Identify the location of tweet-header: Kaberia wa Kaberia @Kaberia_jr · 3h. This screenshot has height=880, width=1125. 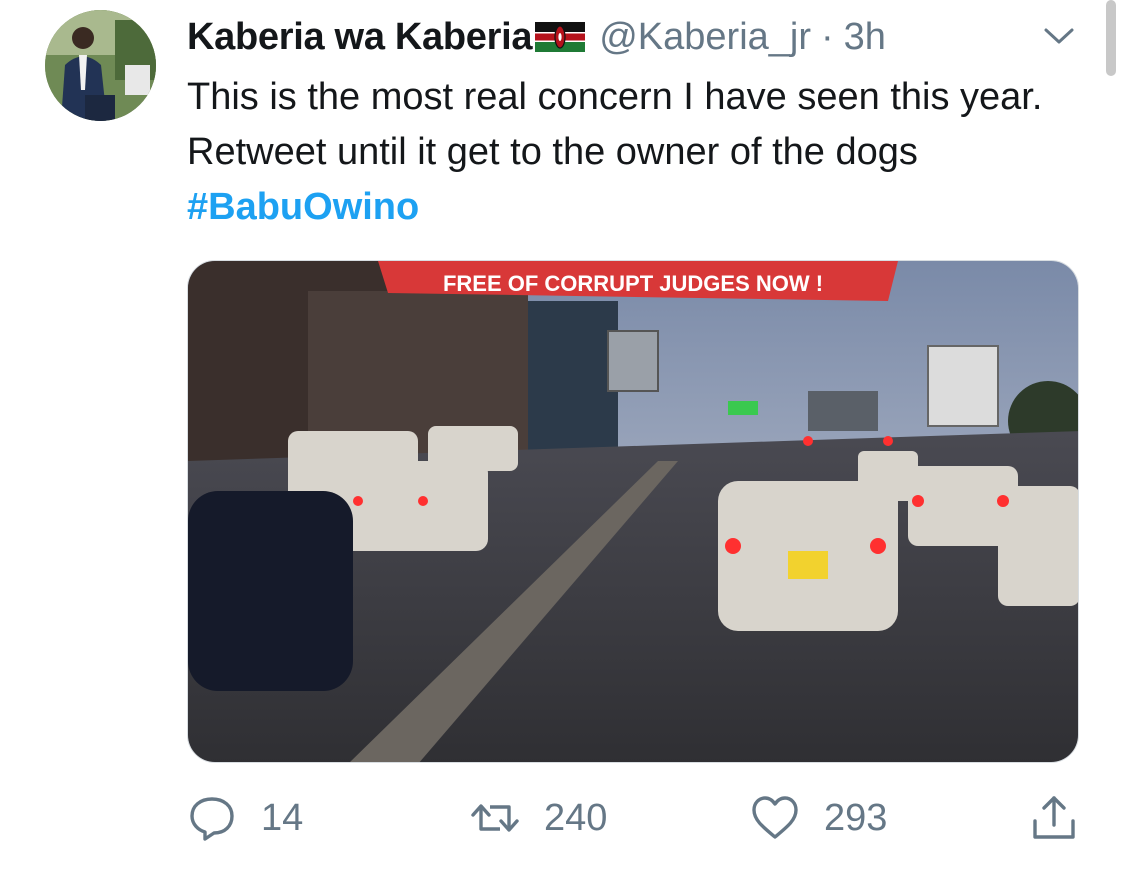
(637, 37).